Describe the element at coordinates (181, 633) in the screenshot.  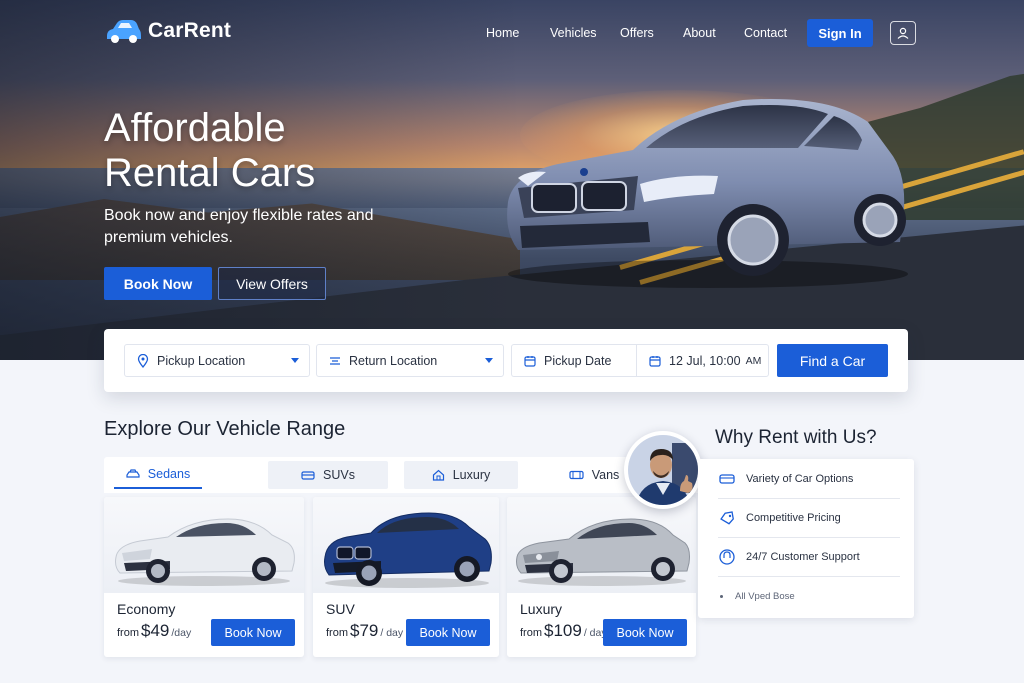
I see `price-unit: /day` at that location.